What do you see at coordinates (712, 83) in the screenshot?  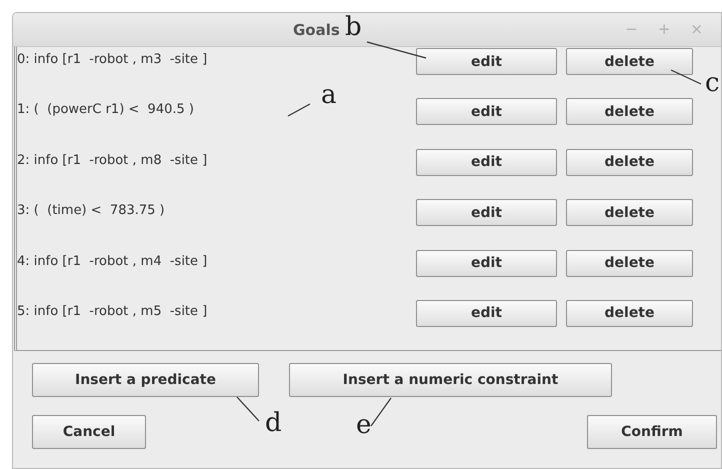 I see `callout-label: c` at bounding box center [712, 83].